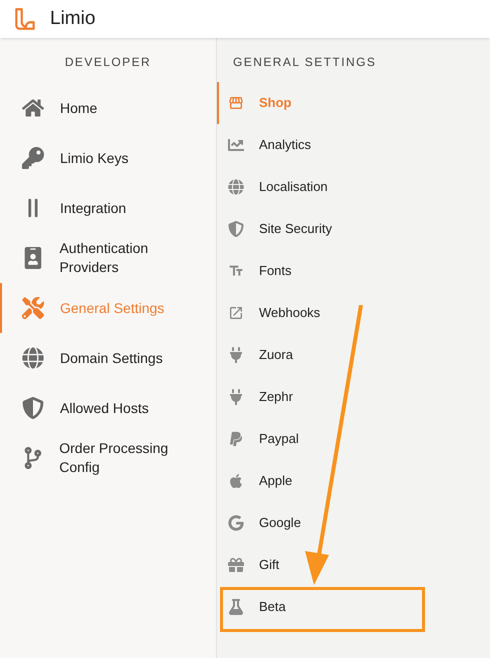  Describe the element at coordinates (353, 187) in the screenshot. I see `settings-item: Localisation` at that location.